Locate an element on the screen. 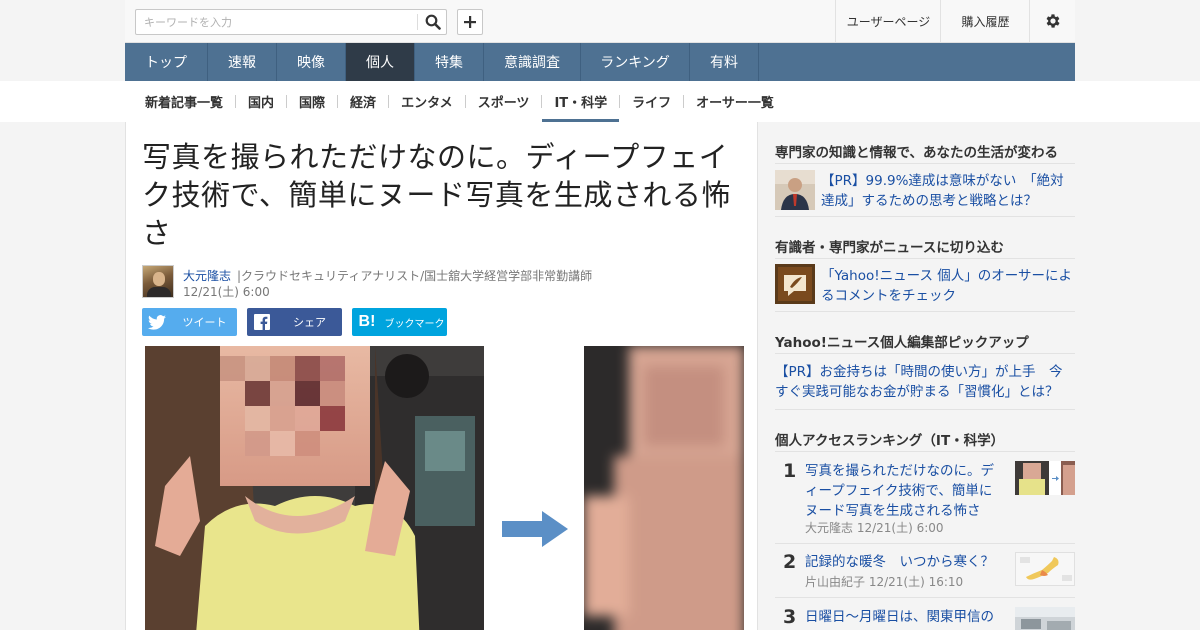 This screenshot has width=1200, height=630. nav-ranking: ランキング is located at coordinates (635, 62).